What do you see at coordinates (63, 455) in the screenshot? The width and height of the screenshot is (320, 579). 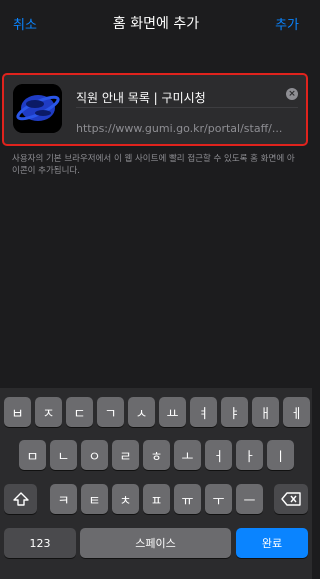 I see `key: ㄴ` at bounding box center [63, 455].